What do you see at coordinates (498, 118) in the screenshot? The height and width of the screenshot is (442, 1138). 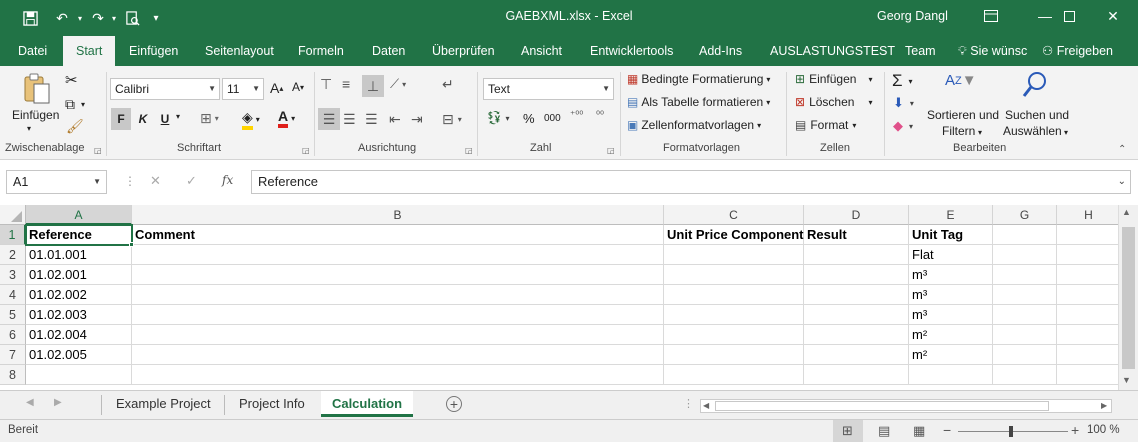 I see `accounting-format-icon: 💱︎ ▾` at bounding box center [498, 118].